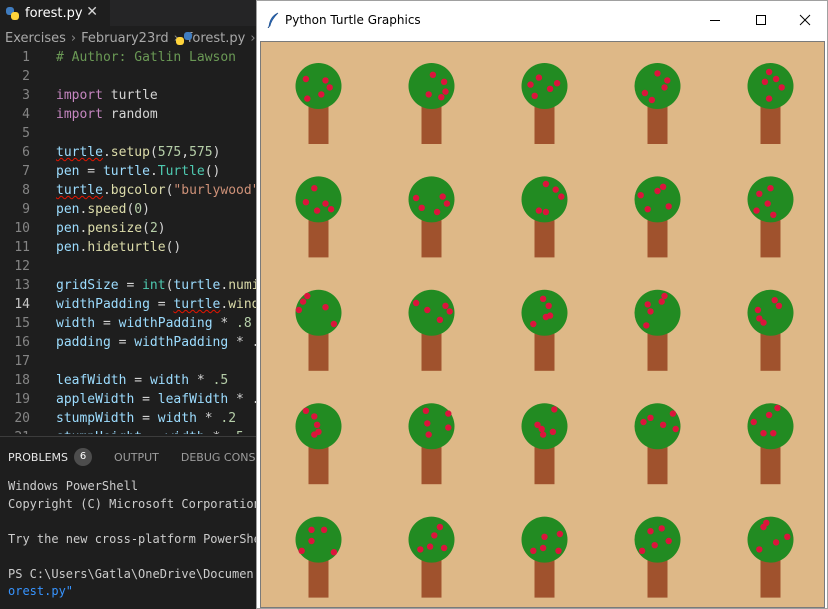  I want to click on code-line: 14 widthPadding = turtle.wind, so click(128, 304).